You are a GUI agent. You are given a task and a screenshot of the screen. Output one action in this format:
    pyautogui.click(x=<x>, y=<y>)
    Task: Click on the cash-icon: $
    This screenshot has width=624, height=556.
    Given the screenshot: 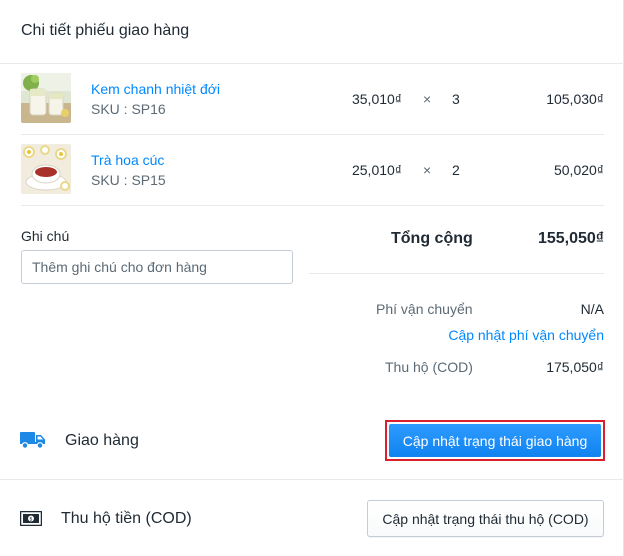 What is the action you would take?
    pyautogui.click(x=31, y=520)
    